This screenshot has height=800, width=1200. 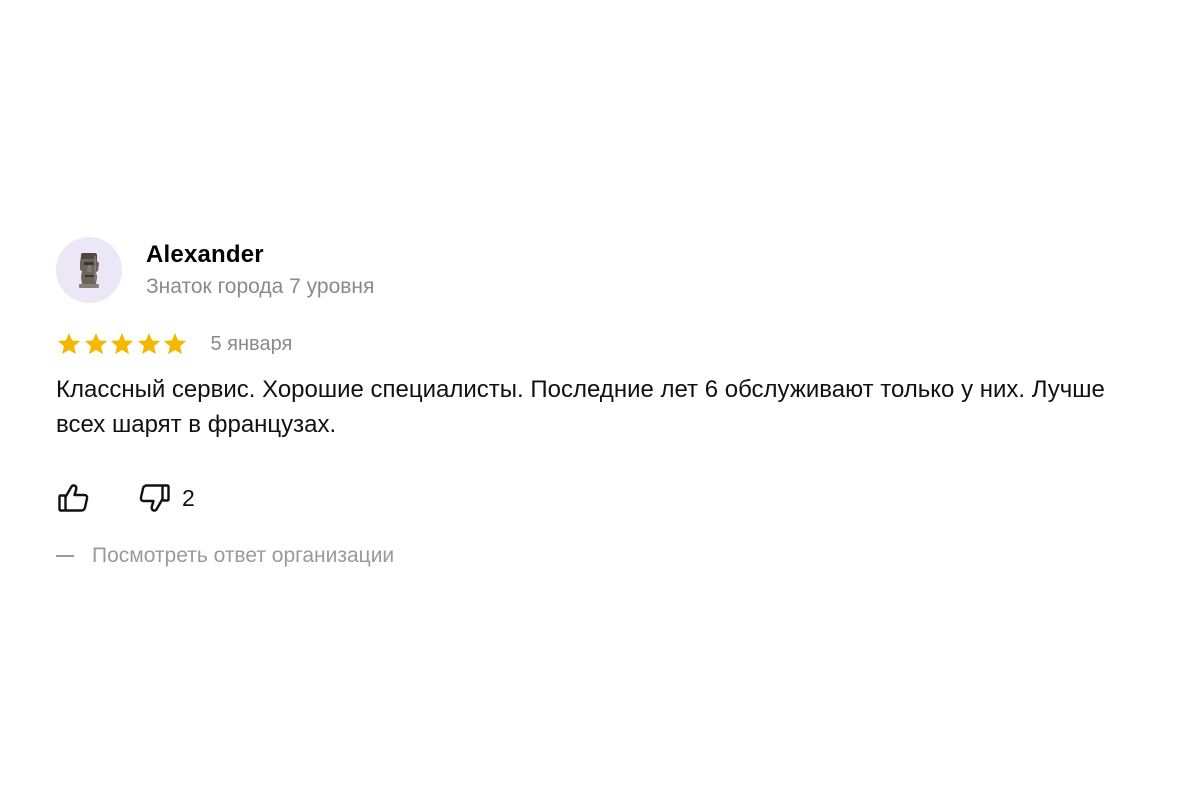 I want to click on review-meta: 5 января, so click(x=601, y=344).